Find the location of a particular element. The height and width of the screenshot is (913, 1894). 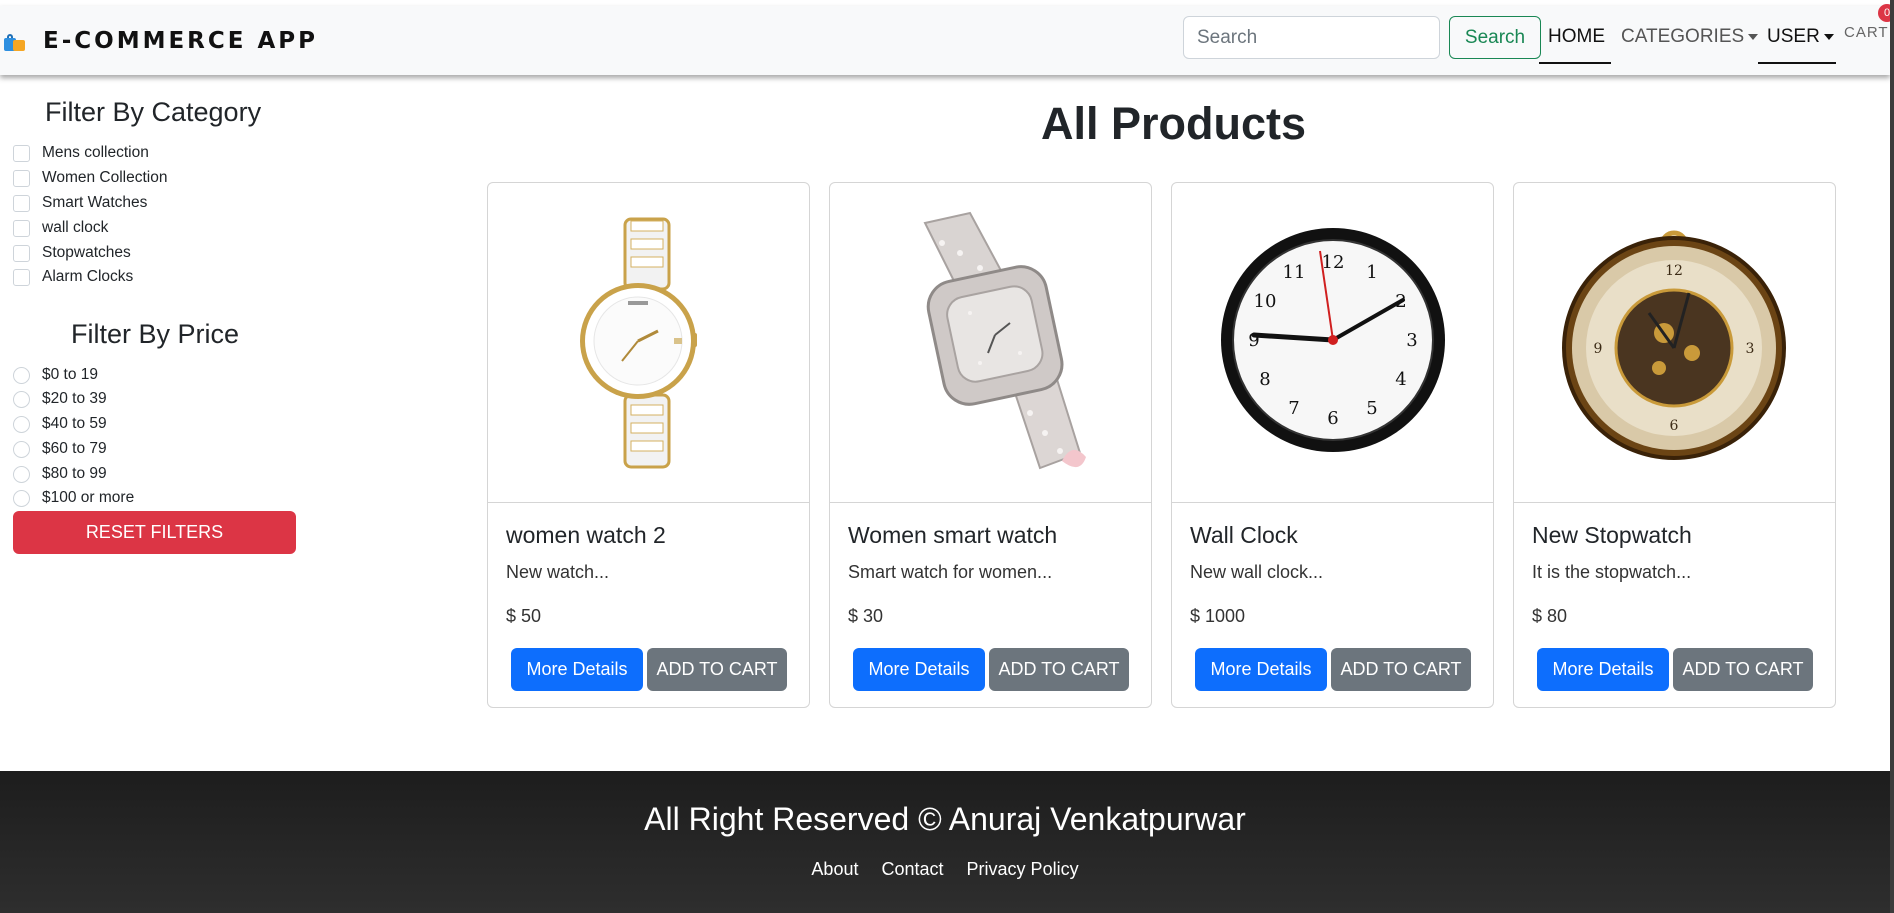

price-label: $0 to 19 is located at coordinates (70, 374).